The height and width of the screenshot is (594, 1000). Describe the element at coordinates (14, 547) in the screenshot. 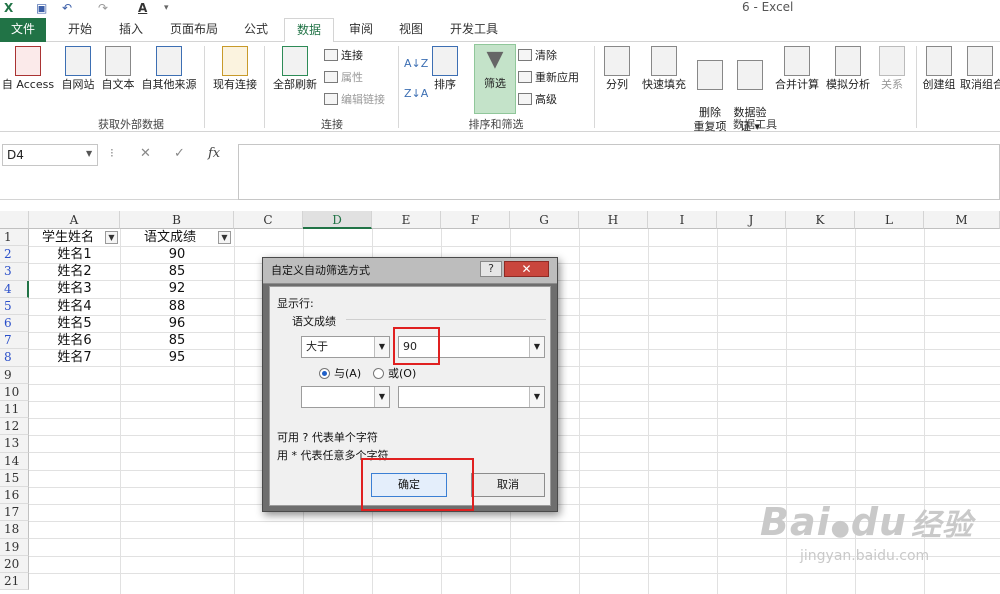

I see `row-header-19: 19` at that location.